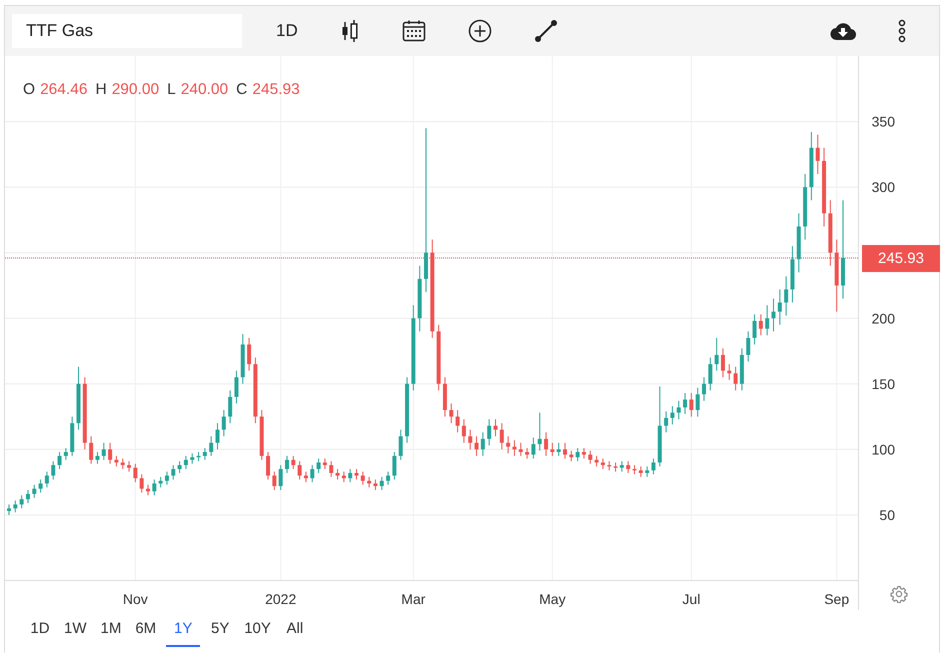 The height and width of the screenshot is (654, 952). What do you see at coordinates (135, 599) in the screenshot?
I see `date-axis-label: Nov` at bounding box center [135, 599].